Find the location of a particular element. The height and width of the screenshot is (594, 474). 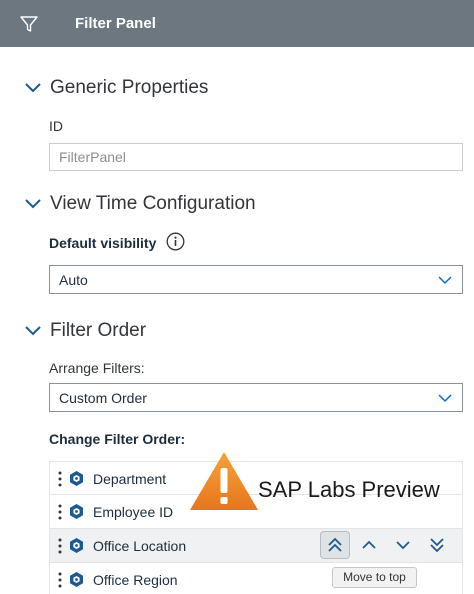

section-heading: Generic Properties is located at coordinates (129, 87).